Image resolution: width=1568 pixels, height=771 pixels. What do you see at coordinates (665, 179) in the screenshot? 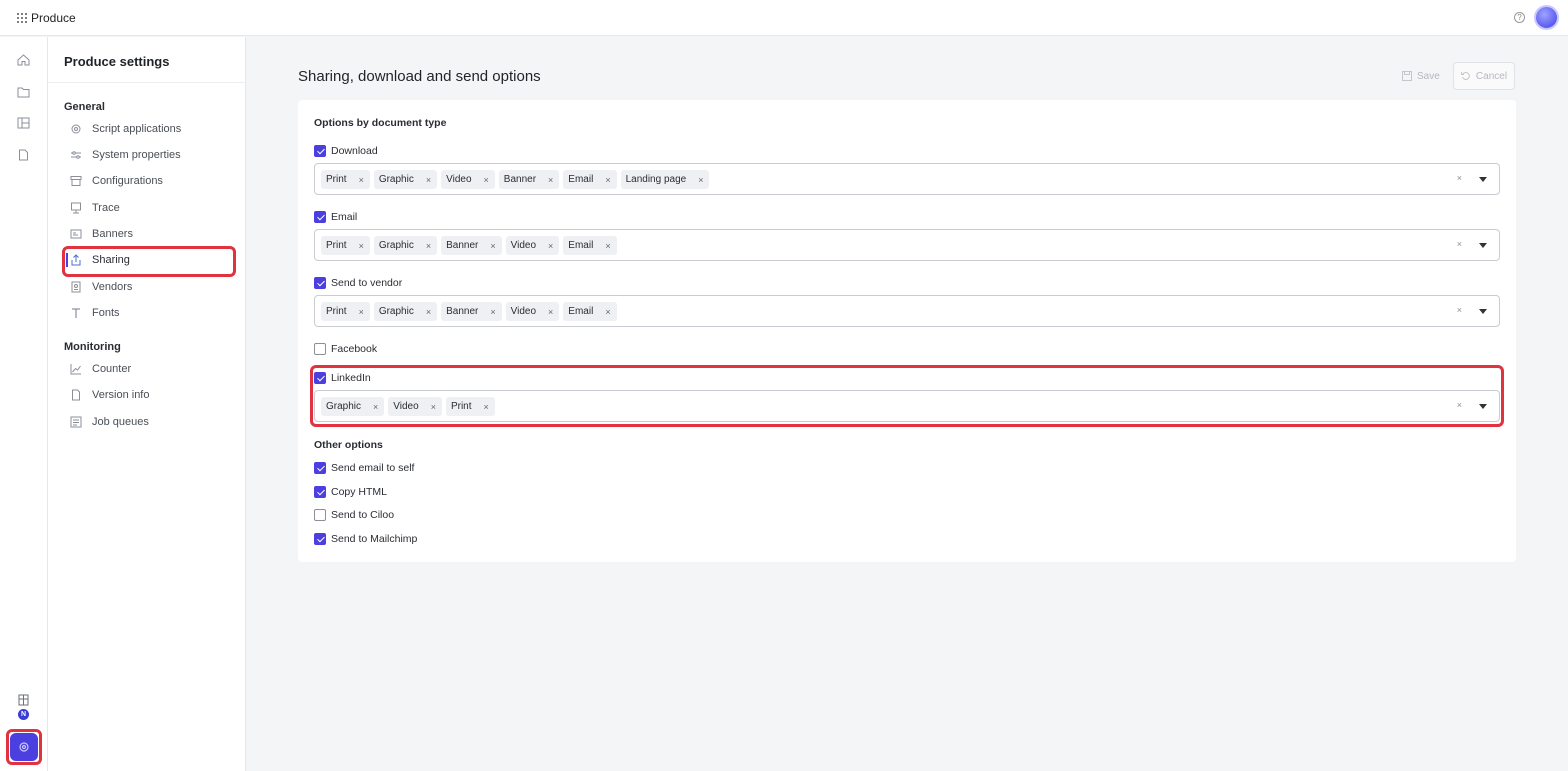
I see `chip: Landing page ×` at bounding box center [665, 179].